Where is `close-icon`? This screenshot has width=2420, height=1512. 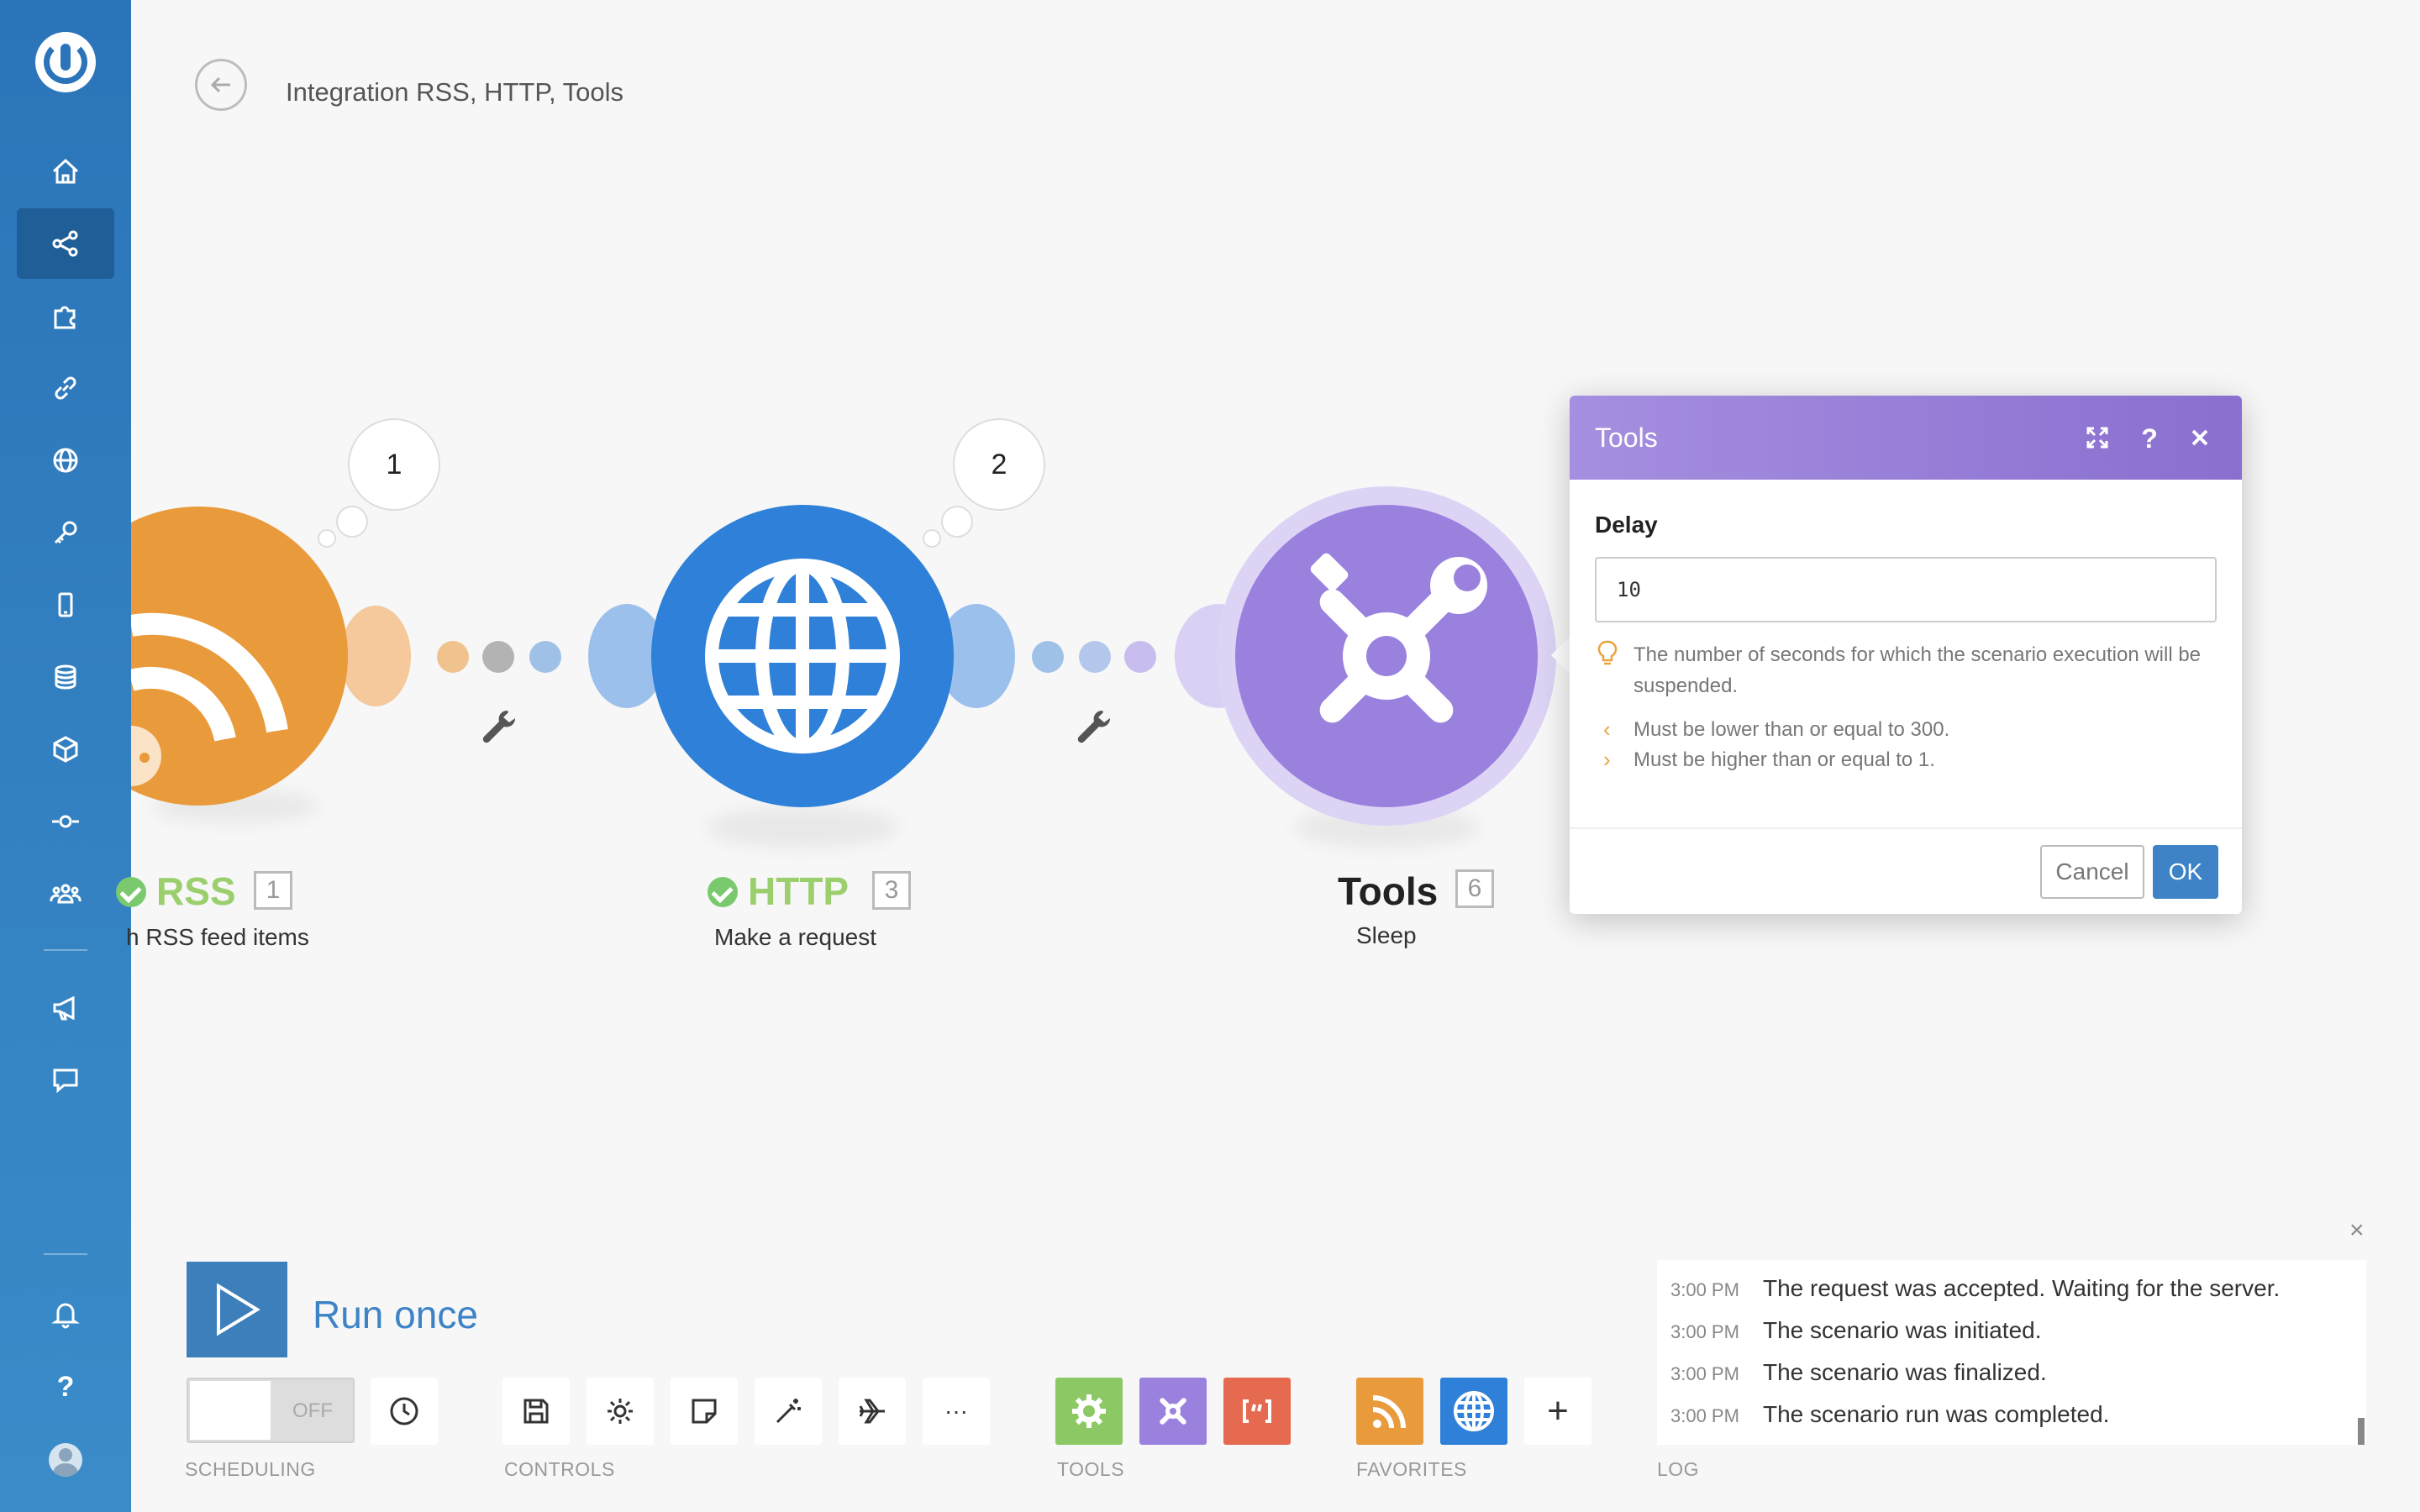 close-icon is located at coordinates (2200, 437).